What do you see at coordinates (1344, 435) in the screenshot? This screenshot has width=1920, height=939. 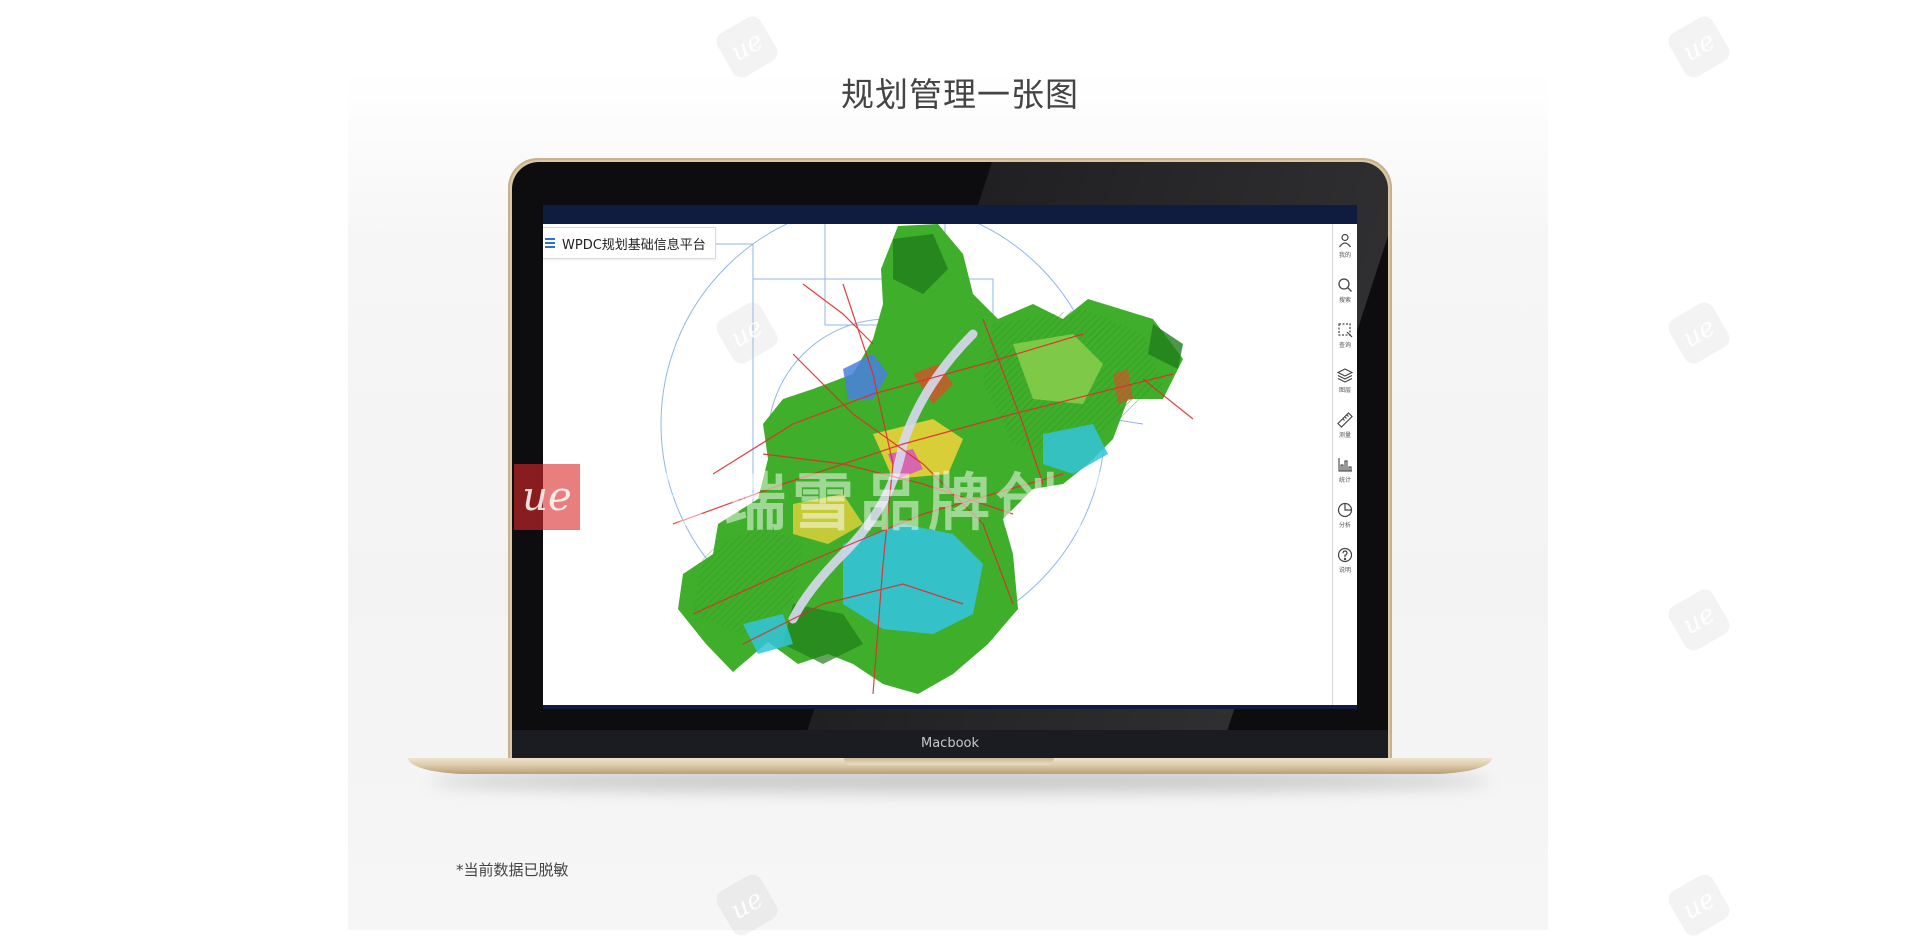 I see `tool-label: 测量` at bounding box center [1344, 435].